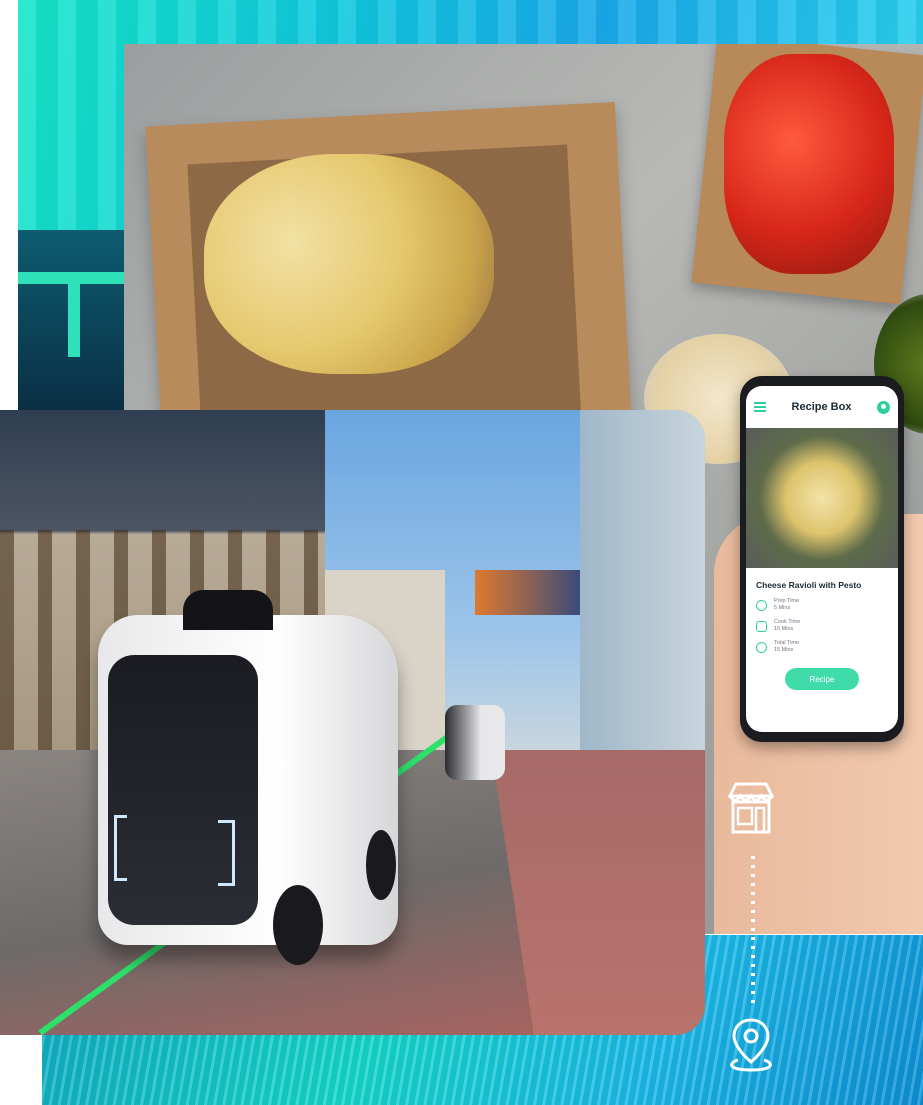 The width and height of the screenshot is (923, 1105). Describe the element at coordinates (809, 164) in the screenshot. I see `cherry-tomatoes` at that location.